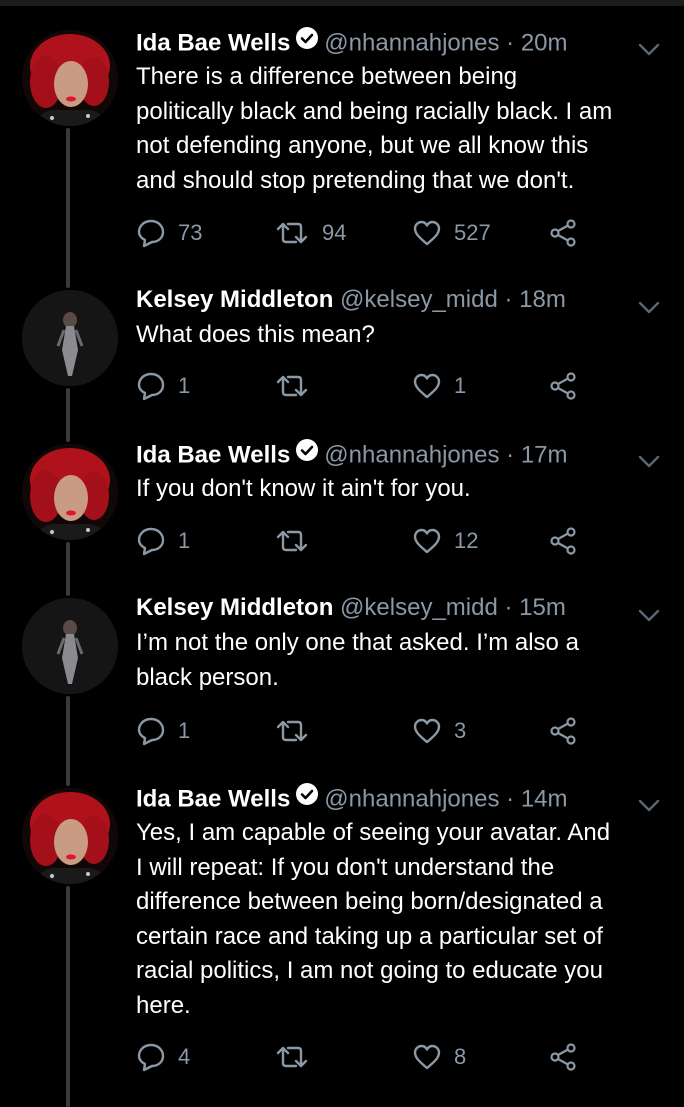  I want to click on tweet-header: Ida Bae Wells @nhannahjones · 20m, so click(410, 42).